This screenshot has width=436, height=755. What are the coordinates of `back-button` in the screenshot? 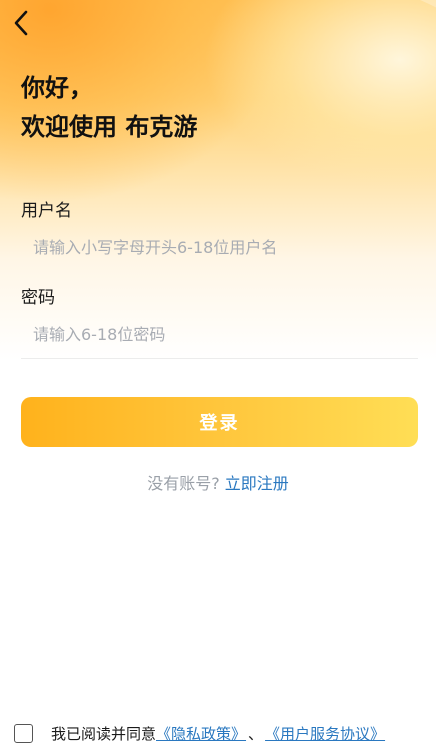 It's located at (21, 23).